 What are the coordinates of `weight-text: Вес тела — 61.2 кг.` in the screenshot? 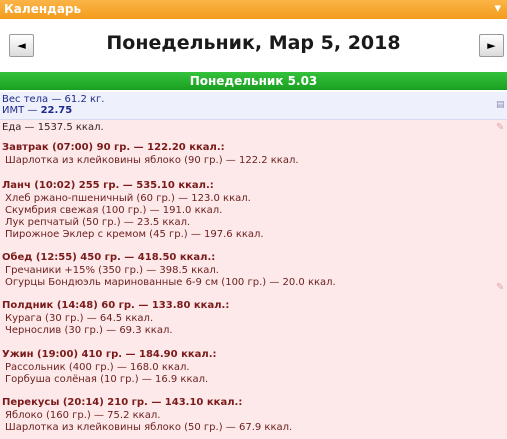 It's located at (53, 99).